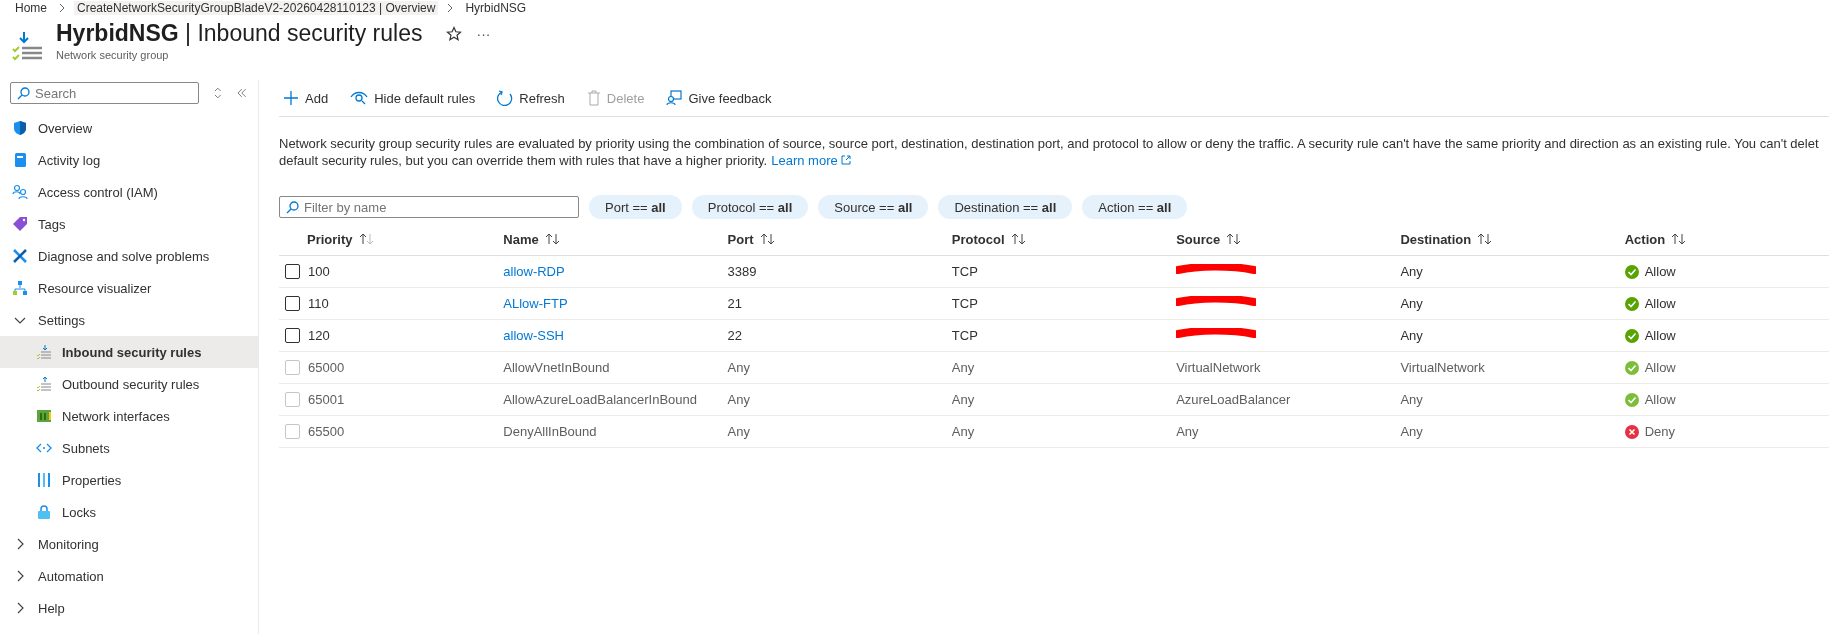 This screenshot has height=634, width=1829. I want to click on column-header: Source, so click(1209, 239).